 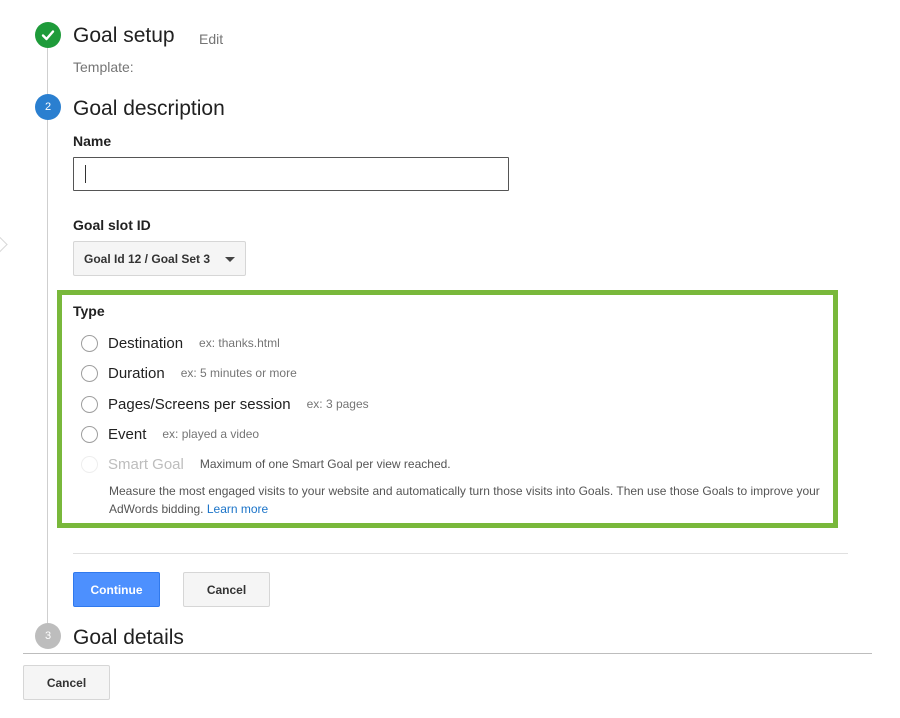 What do you see at coordinates (116, 589) in the screenshot?
I see `continue-button: Continue` at bounding box center [116, 589].